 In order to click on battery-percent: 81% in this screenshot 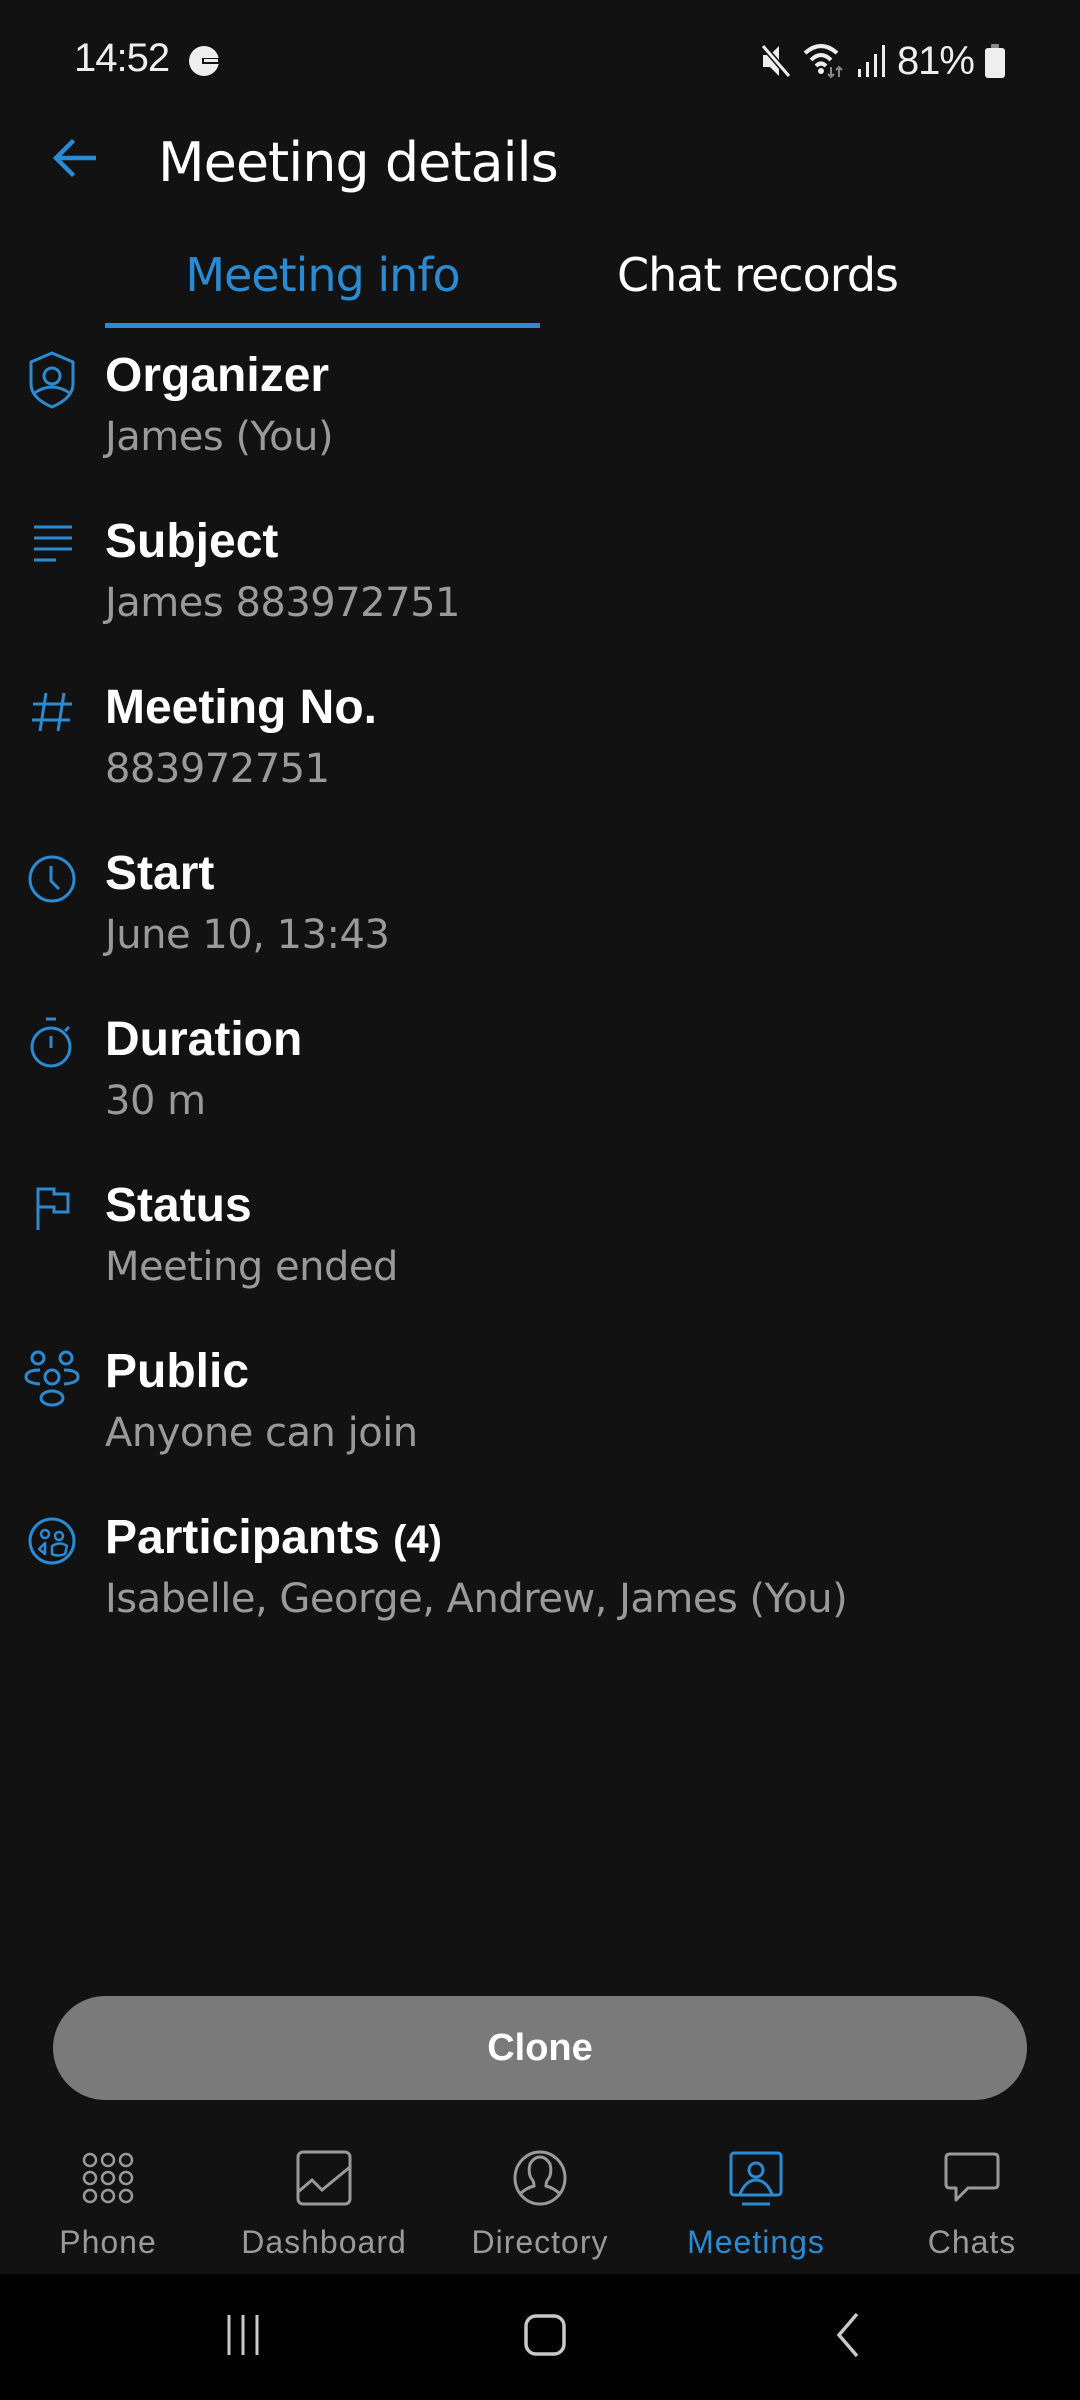, I will do `click(935, 60)`.